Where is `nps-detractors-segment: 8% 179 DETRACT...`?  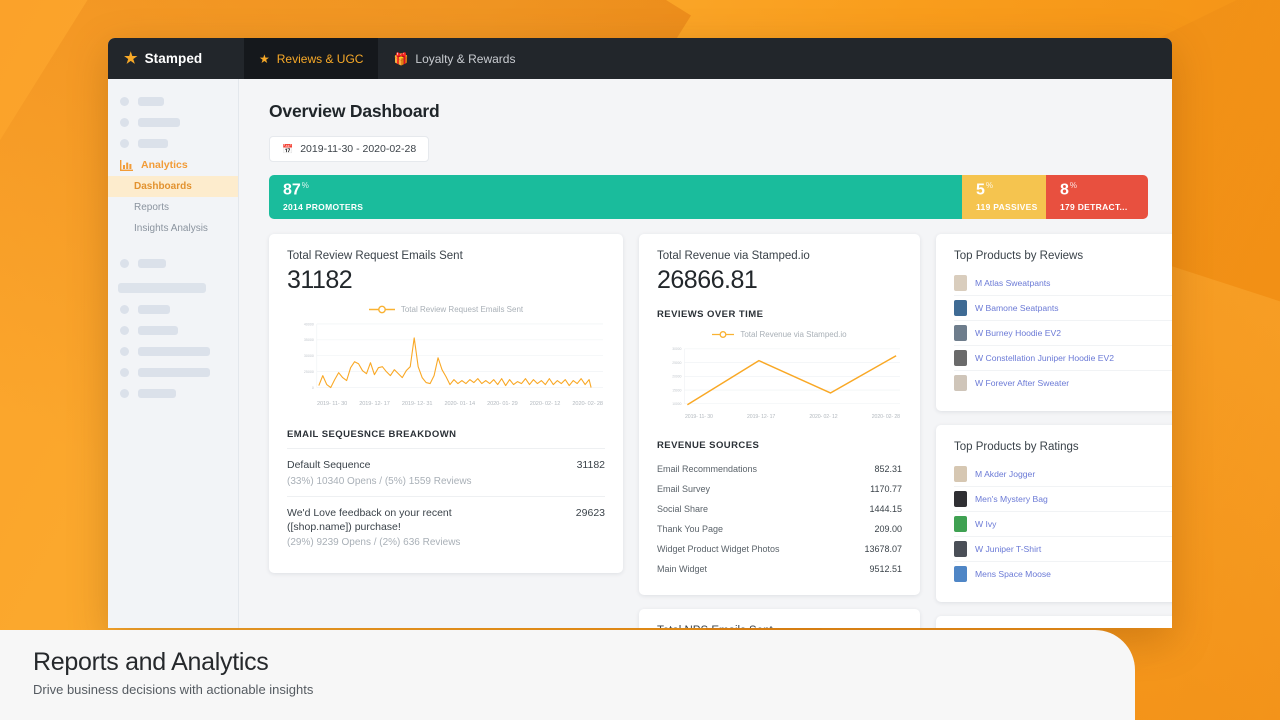 nps-detractors-segment: 8% 179 DETRACT... is located at coordinates (1097, 197).